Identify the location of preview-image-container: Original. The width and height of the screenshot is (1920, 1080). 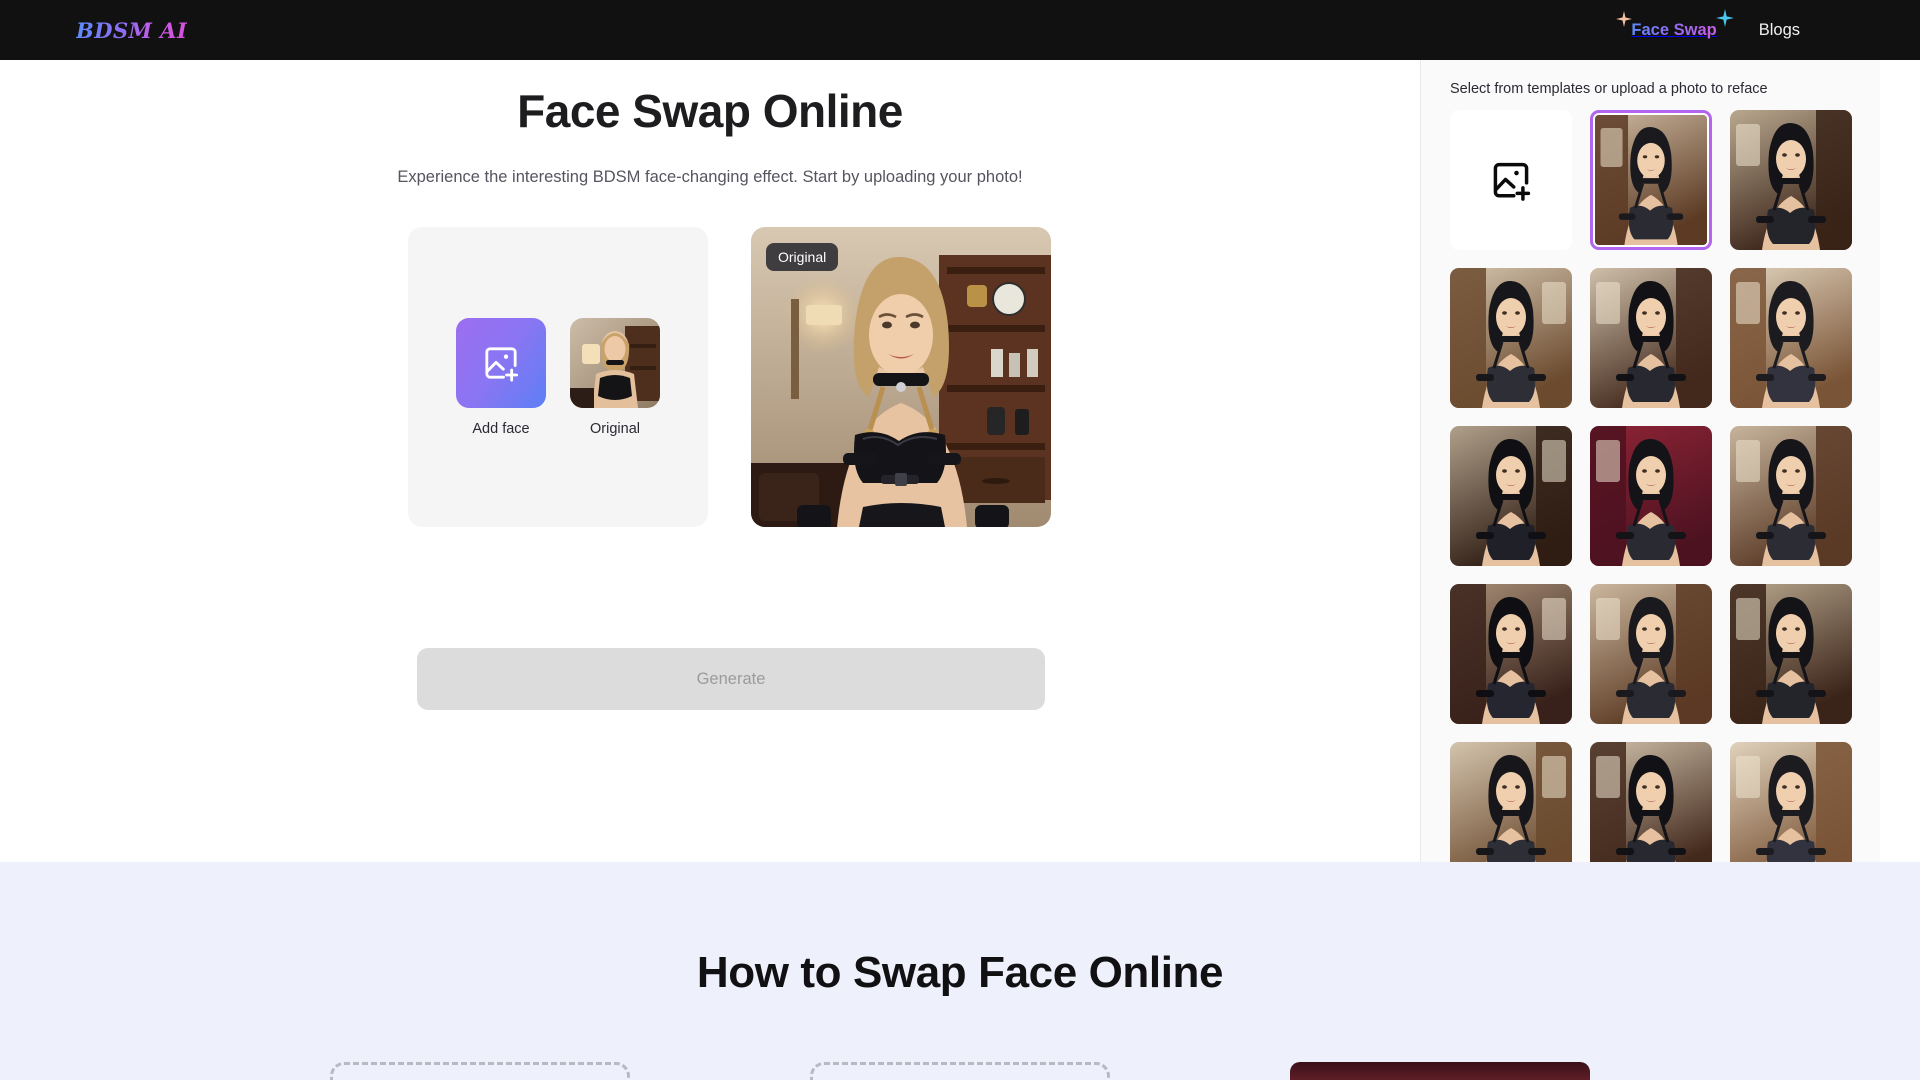
(901, 377).